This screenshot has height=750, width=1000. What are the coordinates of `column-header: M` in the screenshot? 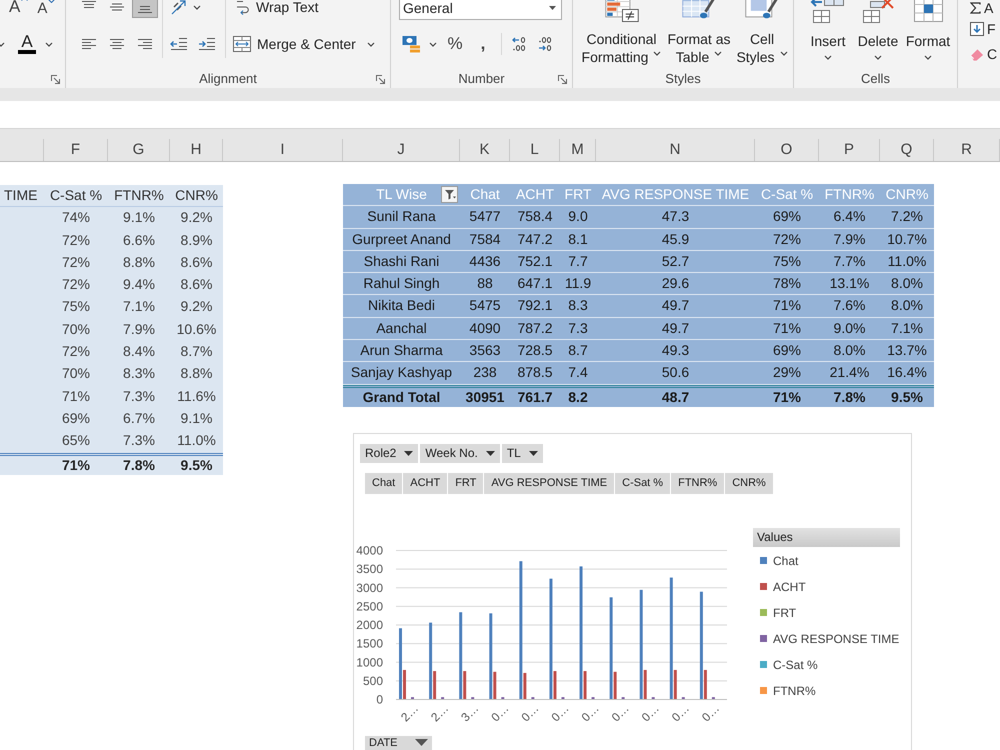 It's located at (578, 150).